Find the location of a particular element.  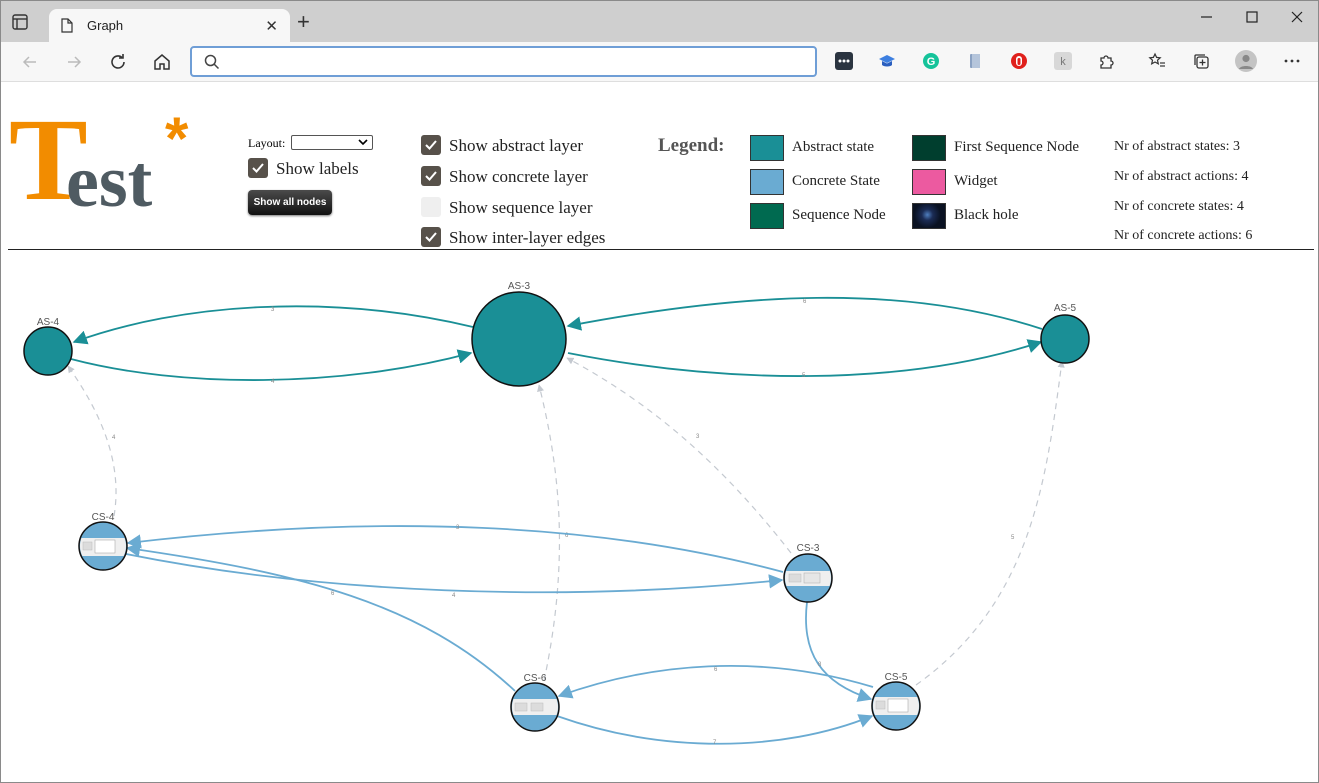

k-extension-icon: k is located at coordinates (1063, 61).